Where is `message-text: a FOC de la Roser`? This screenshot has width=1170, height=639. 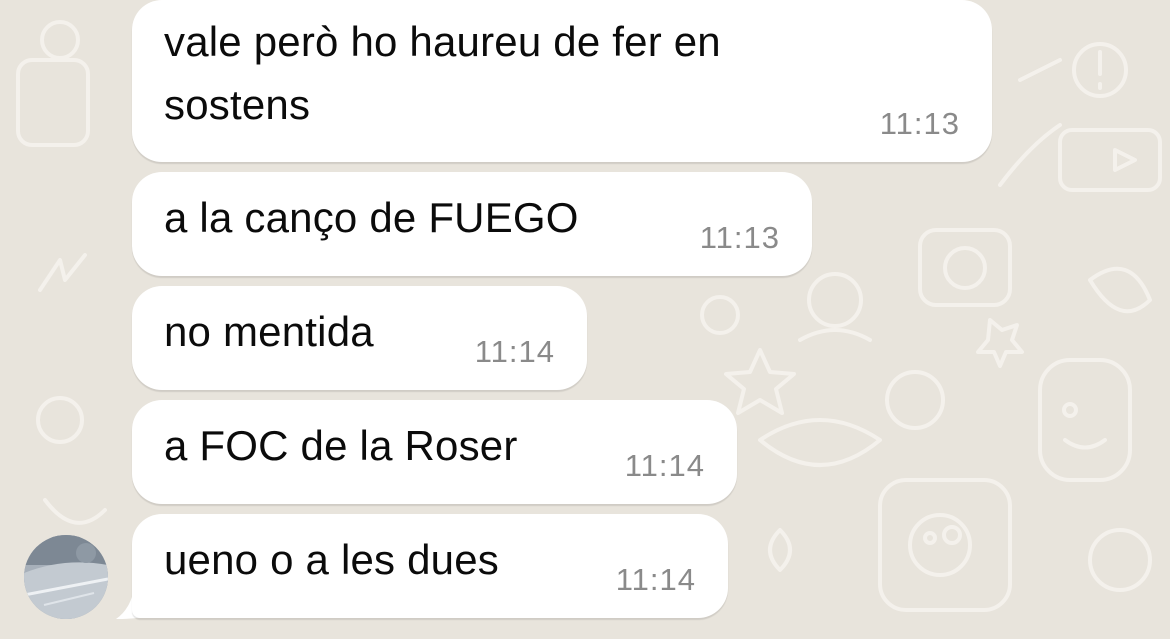
message-text: a FOC de la Roser is located at coordinates (341, 445).